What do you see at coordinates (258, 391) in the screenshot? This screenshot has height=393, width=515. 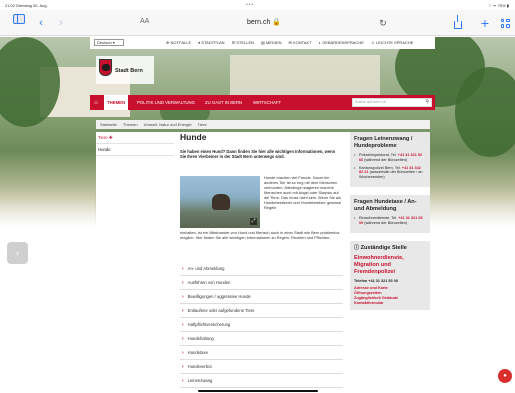 I see `home-indicator` at bounding box center [258, 391].